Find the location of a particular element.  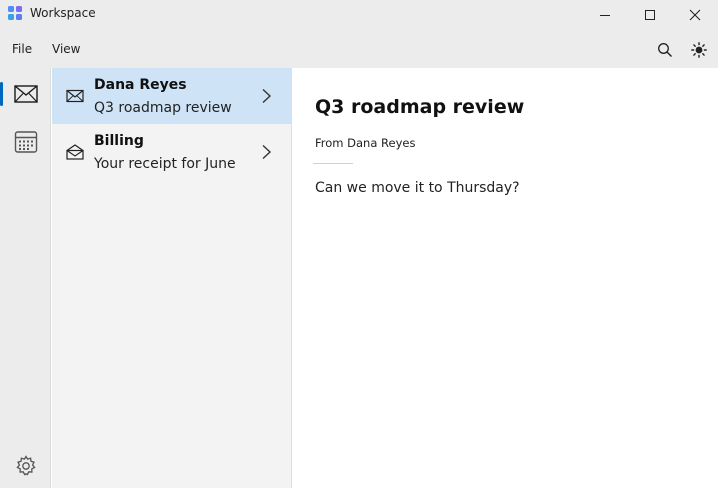

message-item: Billing Your receipt for June is located at coordinates (172, 152).